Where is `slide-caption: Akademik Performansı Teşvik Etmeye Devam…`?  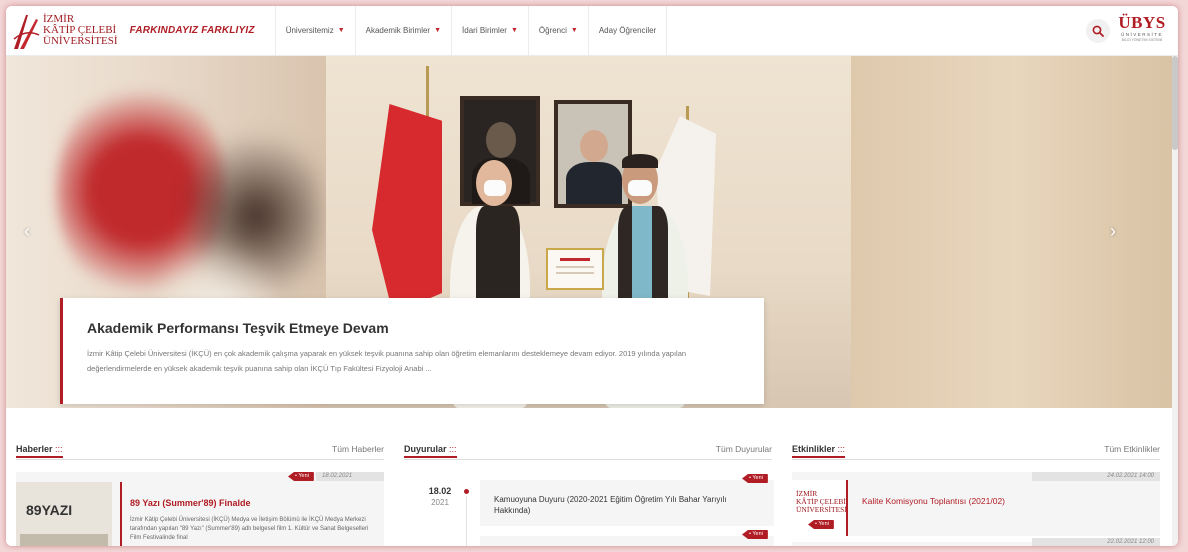 slide-caption: Akademik Performansı Teşvik Etmeye Devam… is located at coordinates (412, 351).